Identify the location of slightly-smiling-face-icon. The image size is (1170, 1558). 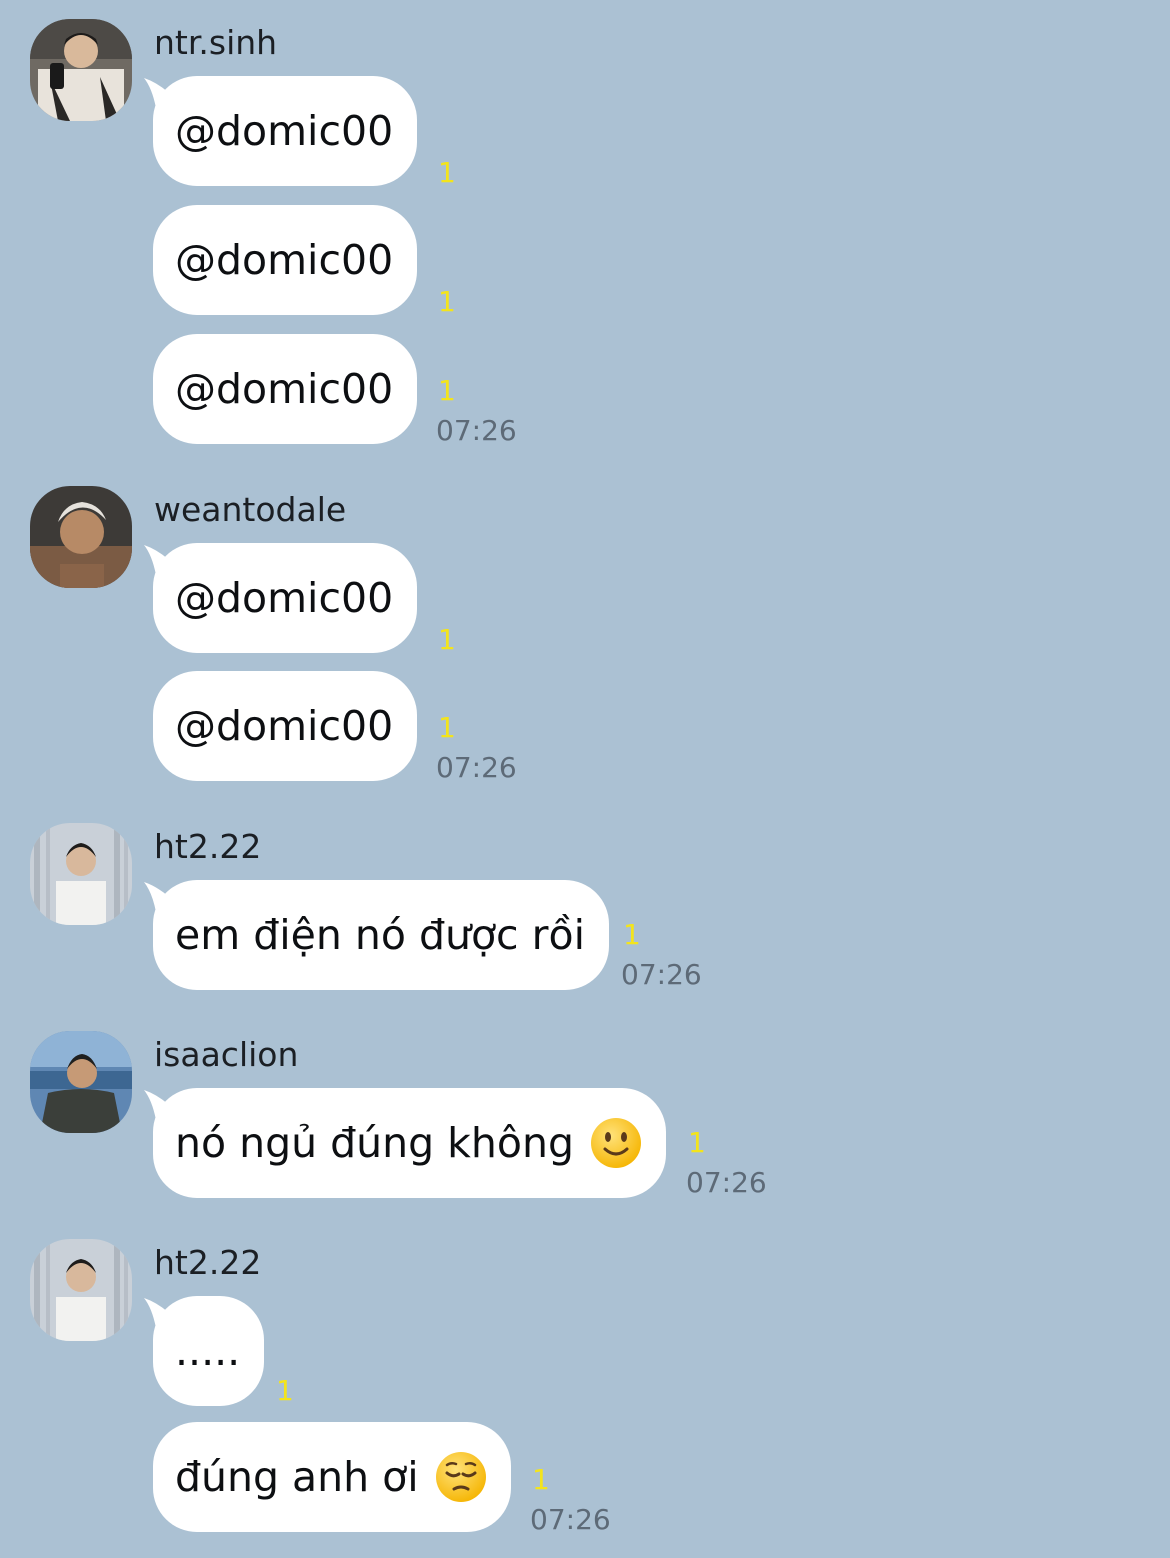
(616, 1143).